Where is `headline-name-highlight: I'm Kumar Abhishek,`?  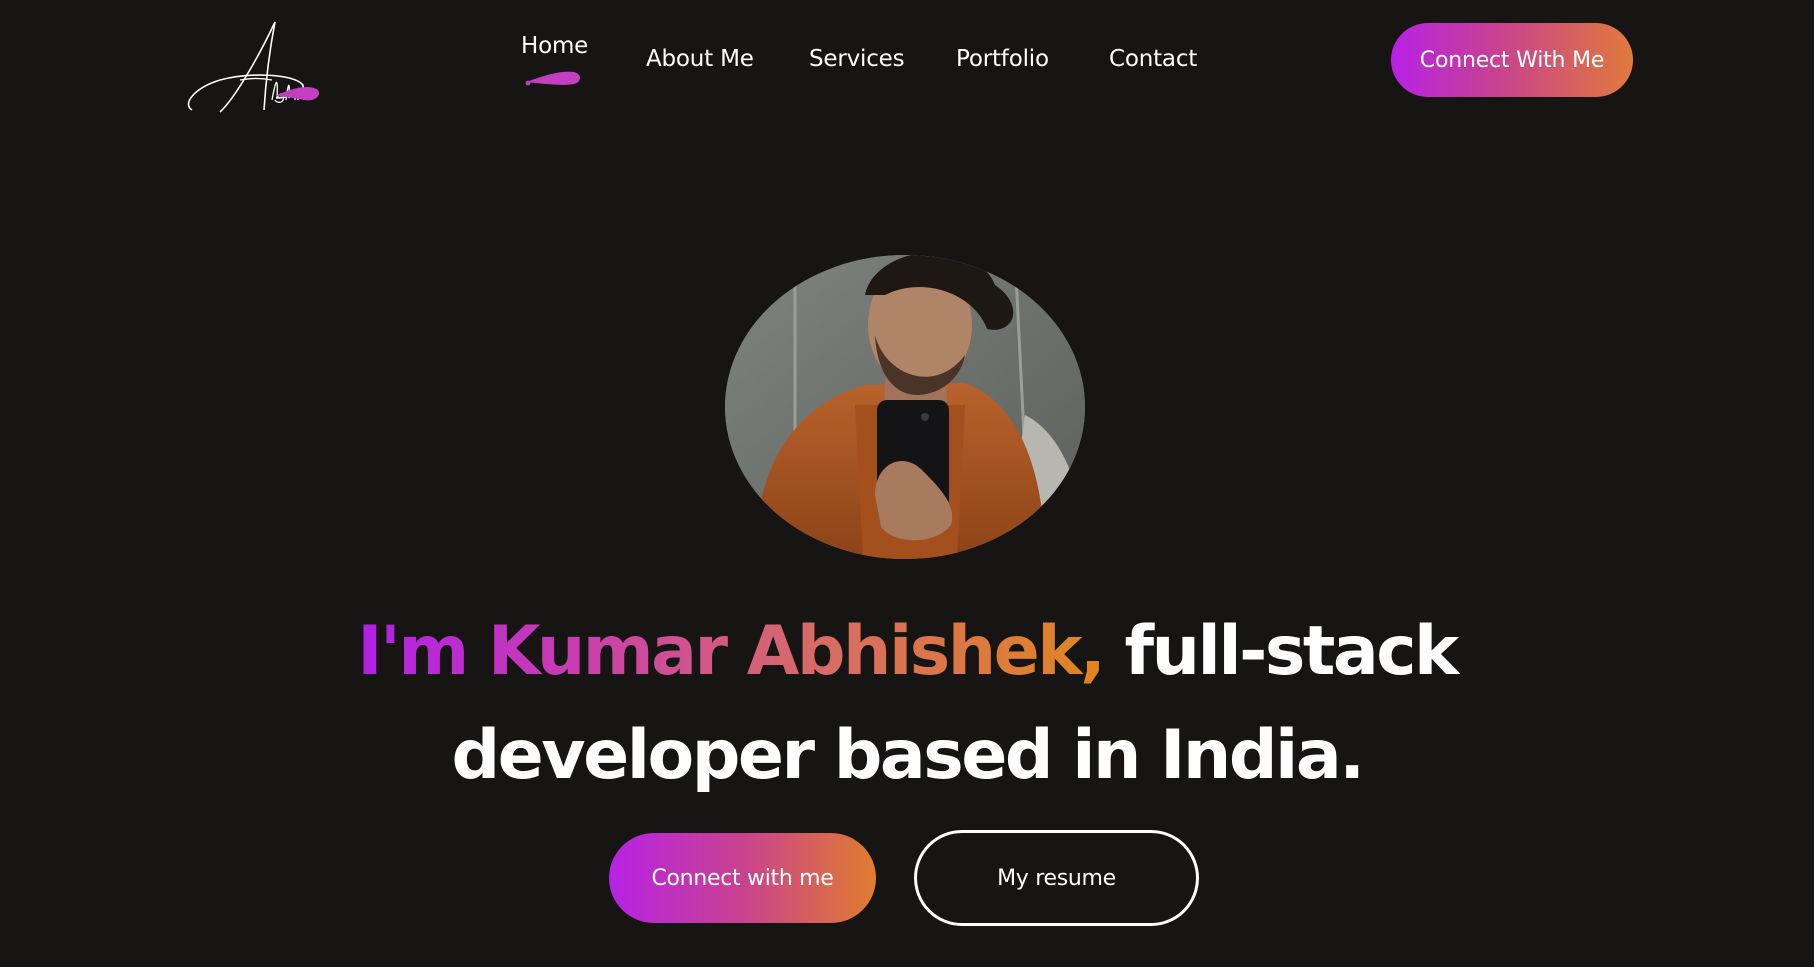 headline-name-highlight: I'm Kumar Abhishek, is located at coordinates (731, 651).